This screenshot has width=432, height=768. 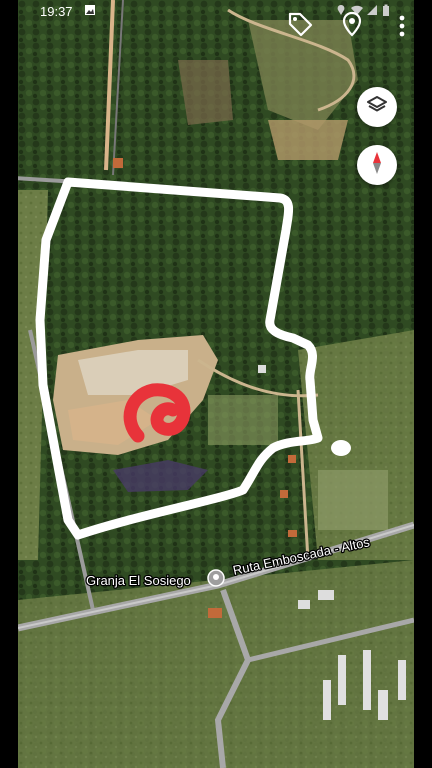 I want to click on layers-icon, so click(x=377, y=107).